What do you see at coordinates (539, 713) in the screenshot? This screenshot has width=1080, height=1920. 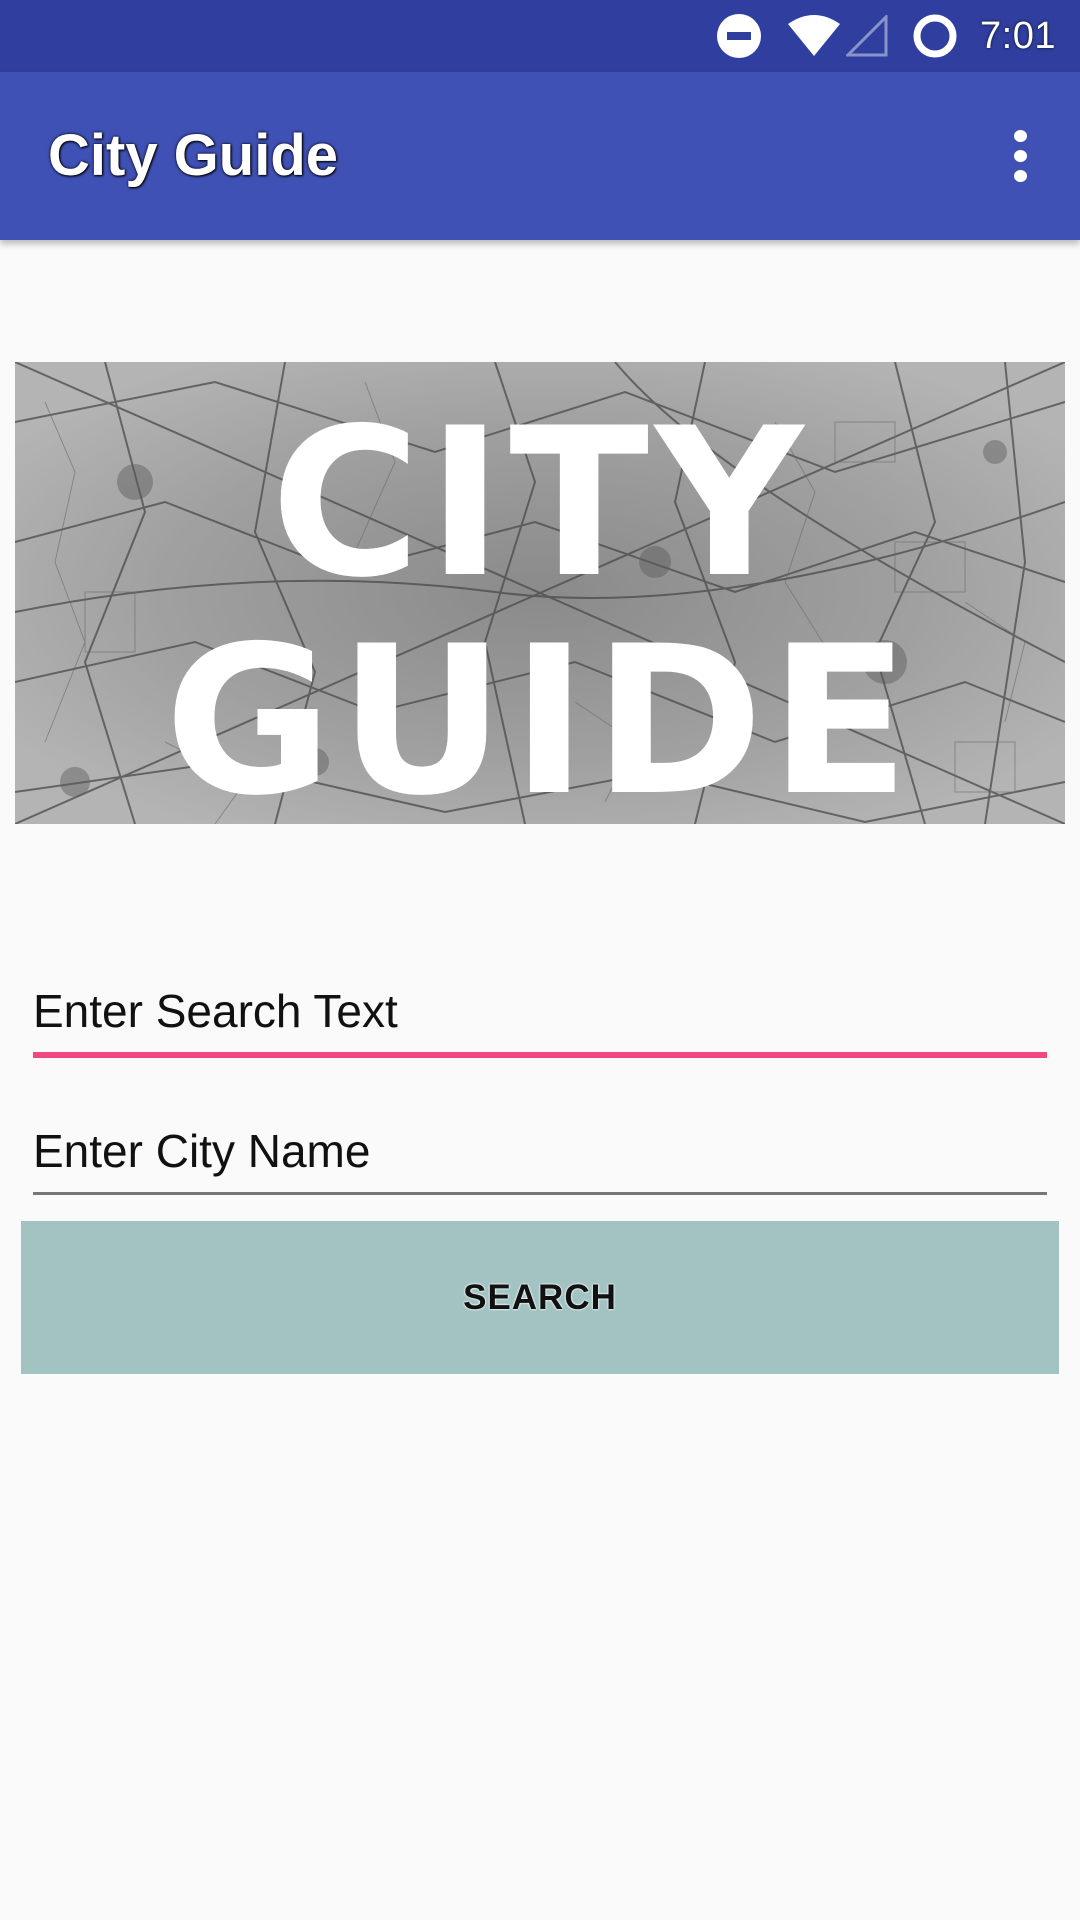 I see `banner-text-line2: GUIDE` at bounding box center [539, 713].